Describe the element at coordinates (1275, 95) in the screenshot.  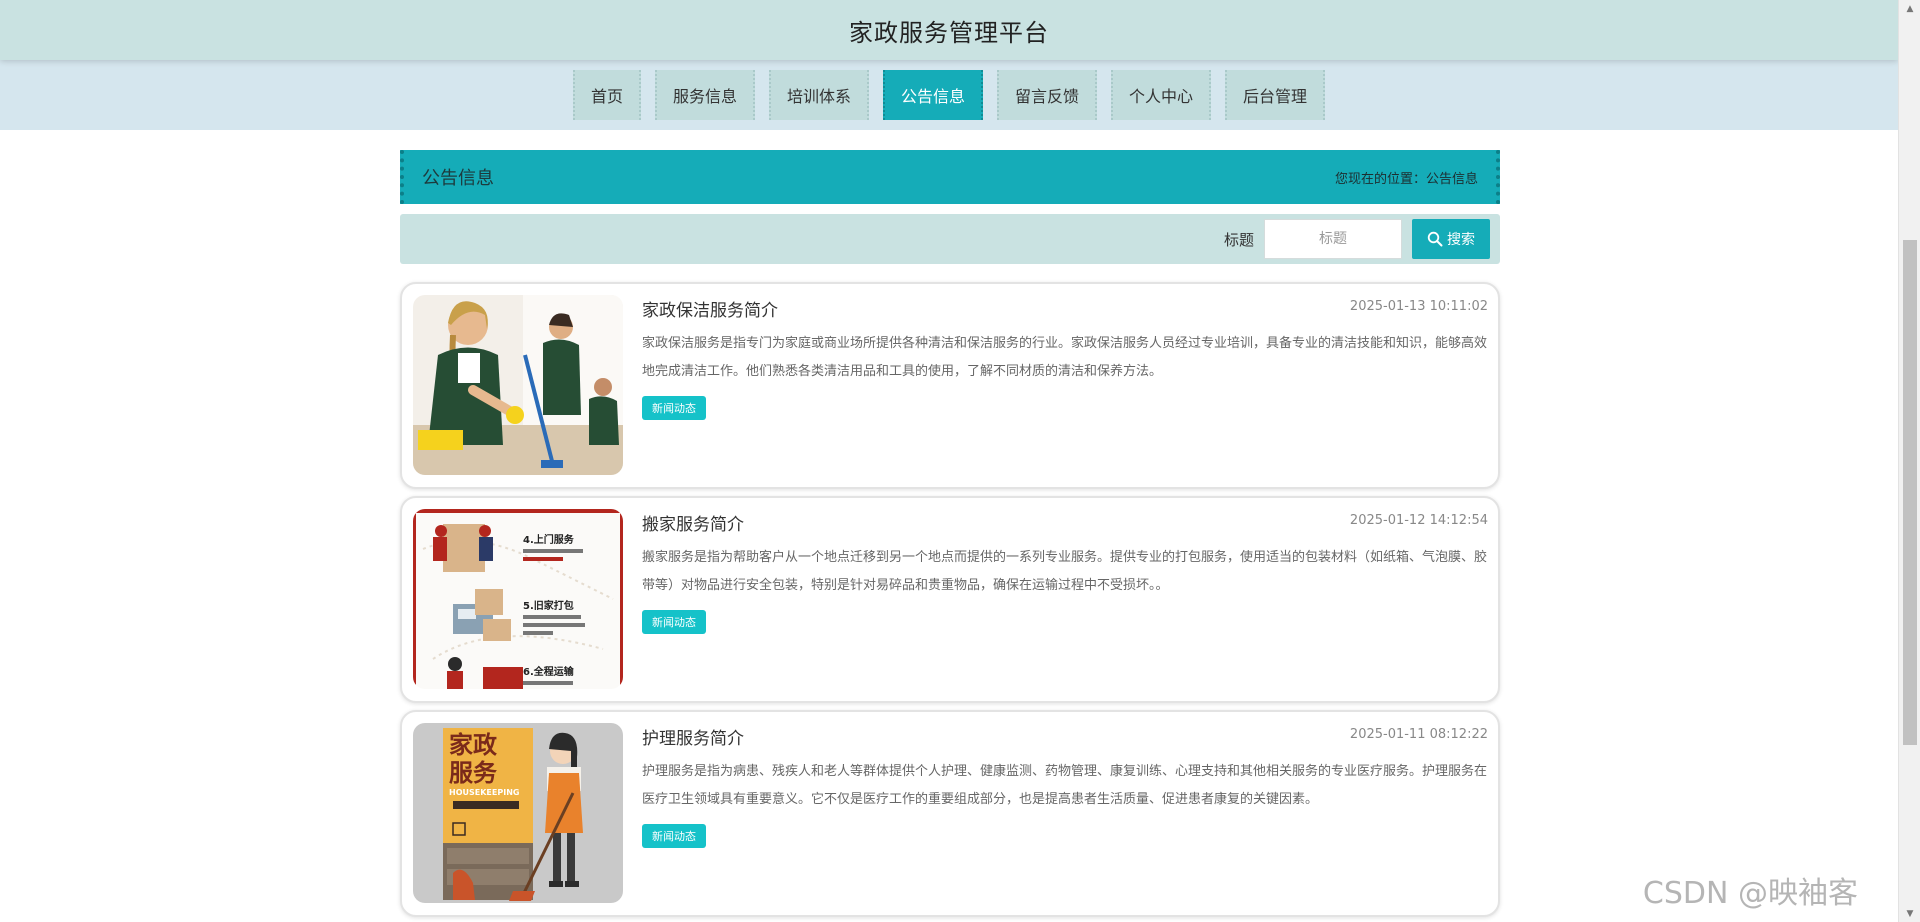
I see `nav-item-admin: 后台管理` at that location.